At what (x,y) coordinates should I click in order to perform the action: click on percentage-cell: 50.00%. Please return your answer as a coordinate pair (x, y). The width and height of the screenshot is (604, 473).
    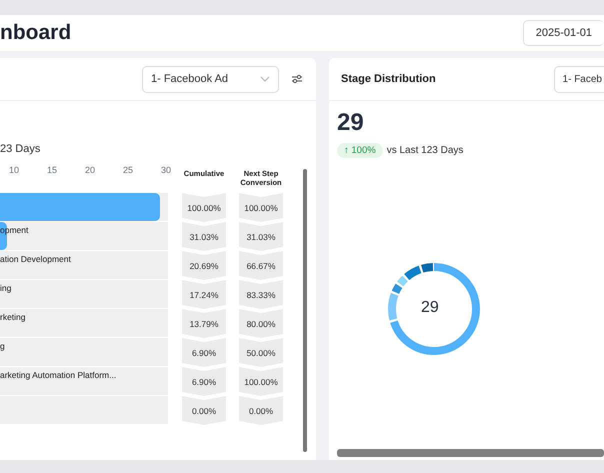
    Looking at the image, I should click on (261, 352).